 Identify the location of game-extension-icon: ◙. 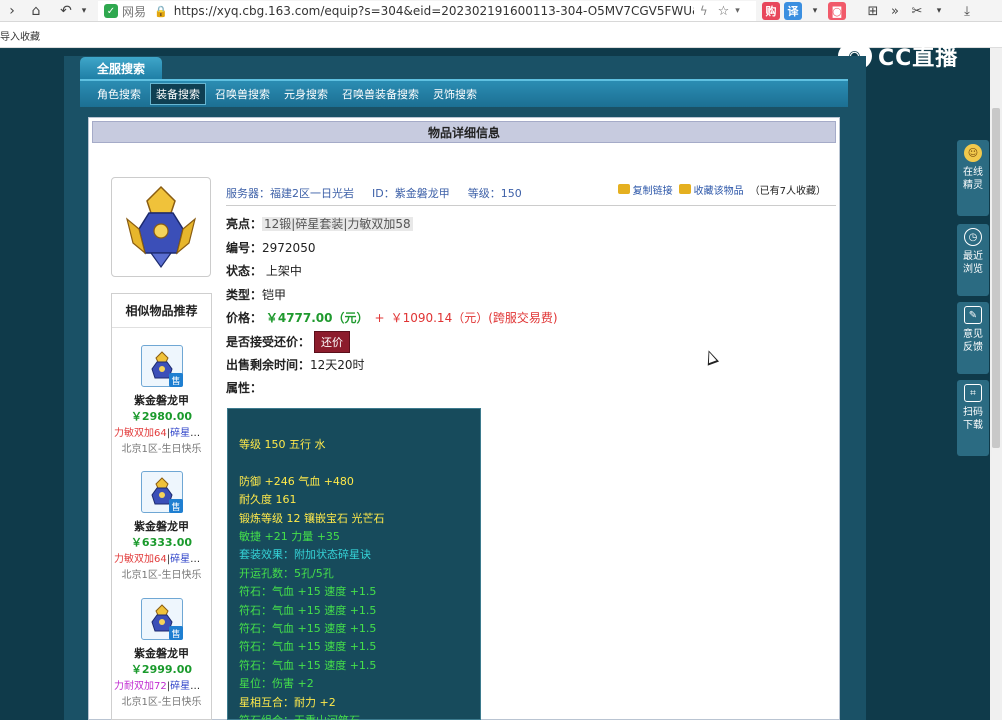
(837, 11).